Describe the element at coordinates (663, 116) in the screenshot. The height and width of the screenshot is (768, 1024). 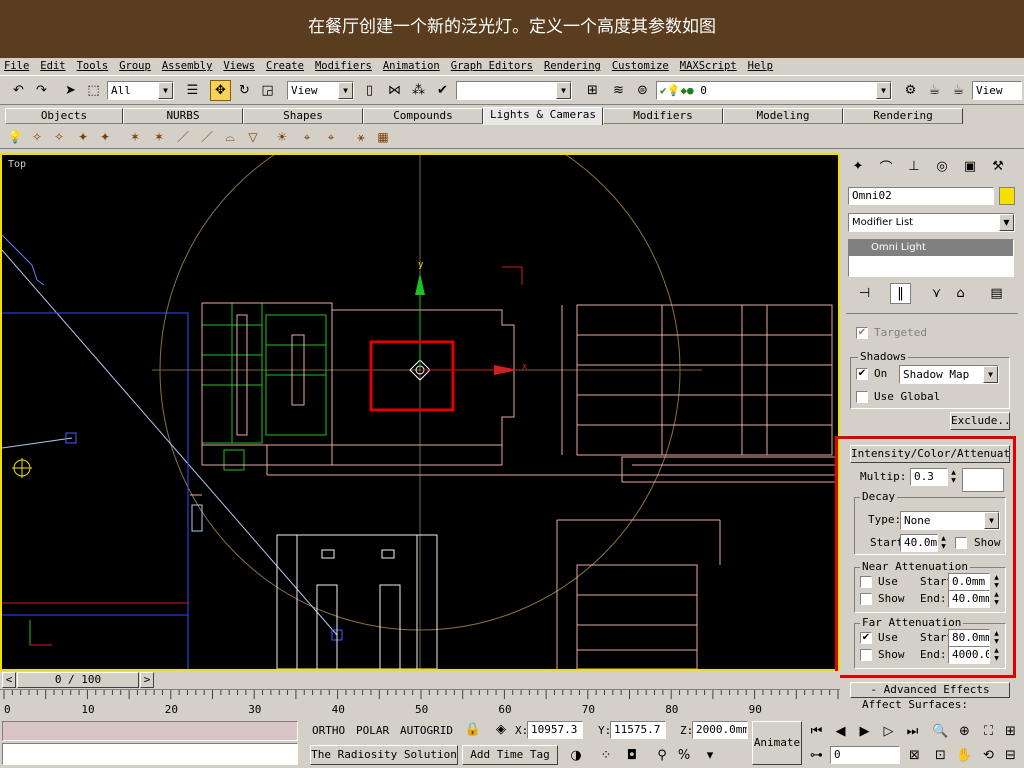
I see `tab-modifiers: Modifiers` at that location.